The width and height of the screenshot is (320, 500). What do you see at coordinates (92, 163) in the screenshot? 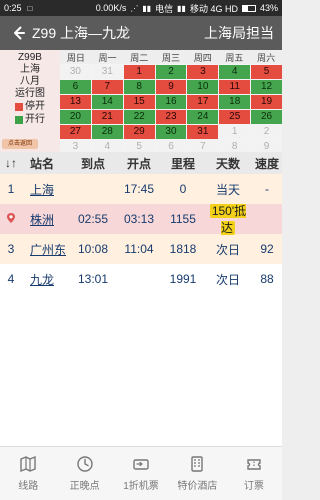
I see `header-arrive: 到点` at bounding box center [92, 163].